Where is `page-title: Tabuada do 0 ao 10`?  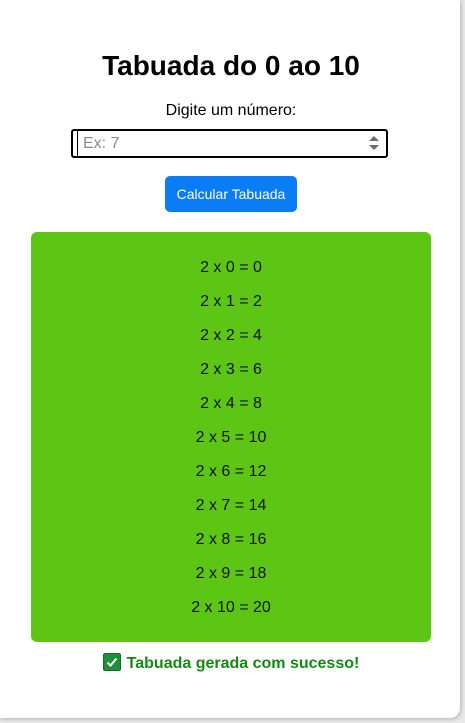
page-title: Tabuada do 0 ao 10 is located at coordinates (231, 65).